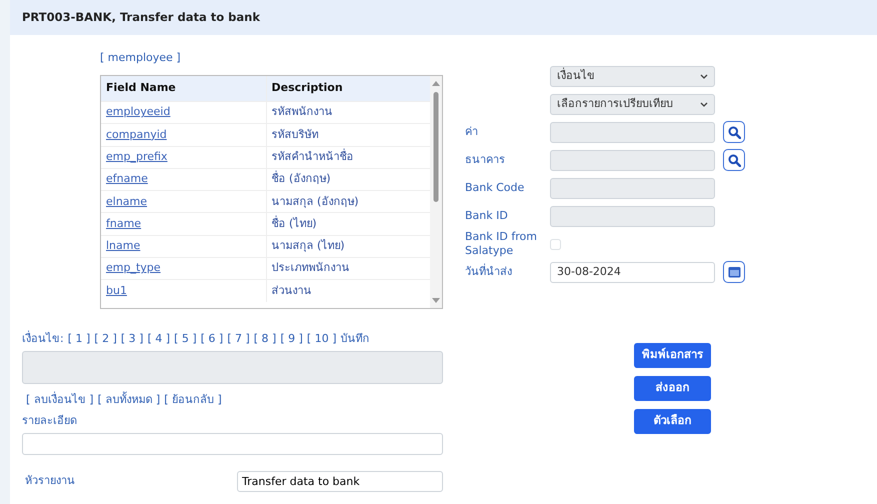 The width and height of the screenshot is (877, 504). Describe the element at coordinates (124, 223) in the screenshot. I see `field-name-link: fname` at that location.